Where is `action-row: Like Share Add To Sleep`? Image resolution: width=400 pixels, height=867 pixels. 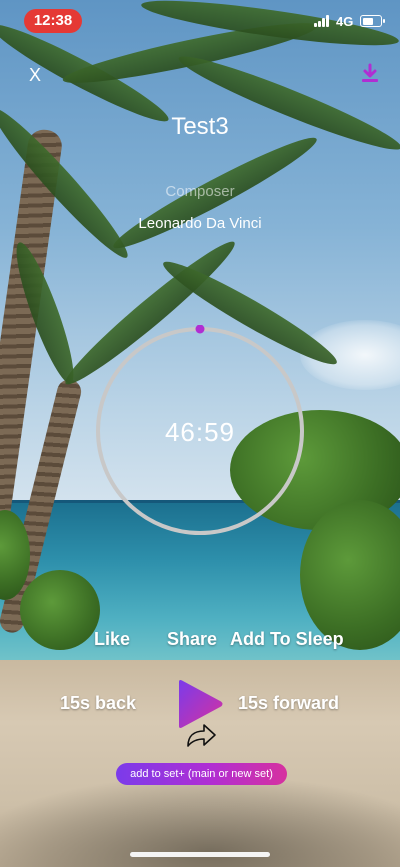 action-row: Like Share Add To Sleep is located at coordinates (200, 641).